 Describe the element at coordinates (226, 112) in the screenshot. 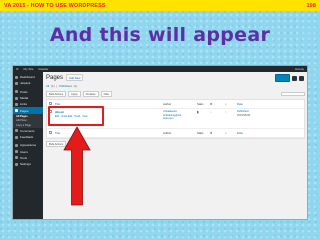

I see `comment-count-icon: ▫` at that location.